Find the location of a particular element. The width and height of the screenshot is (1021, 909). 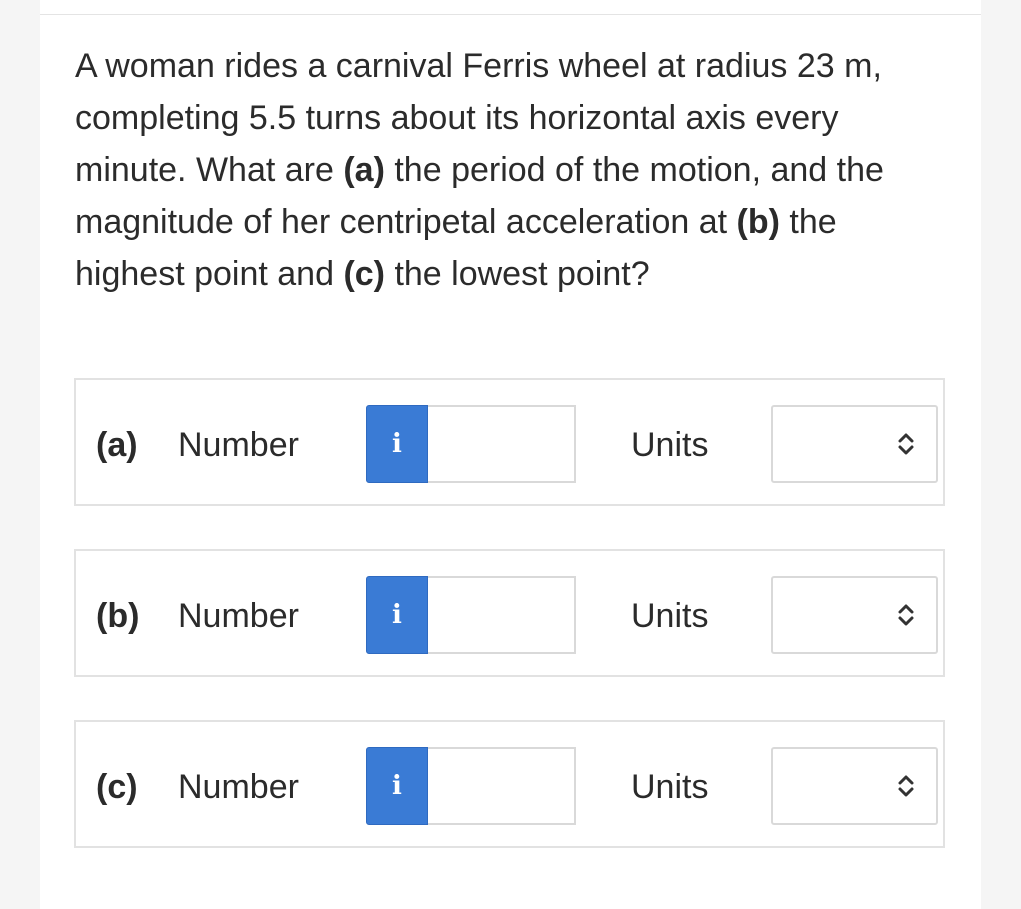

units-select-a is located at coordinates (854, 444).